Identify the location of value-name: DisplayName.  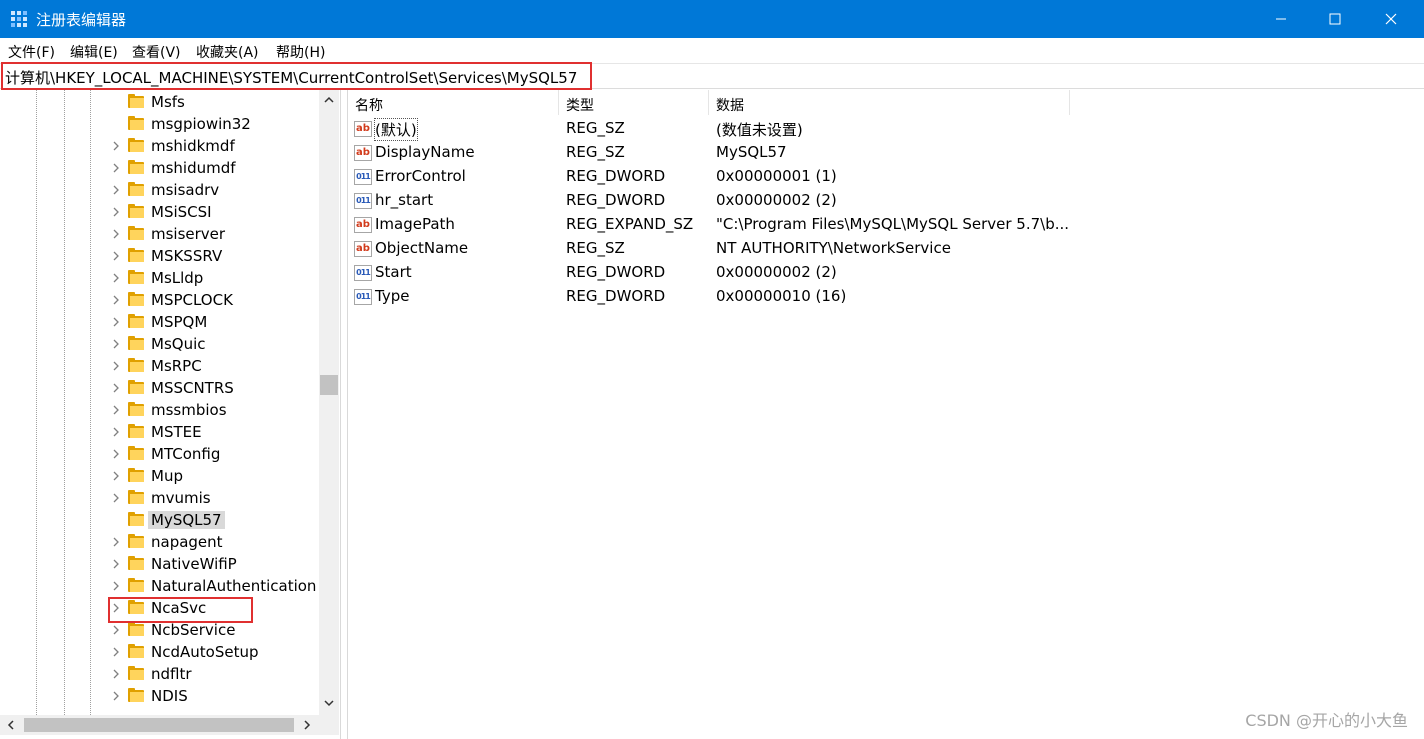
(425, 152).